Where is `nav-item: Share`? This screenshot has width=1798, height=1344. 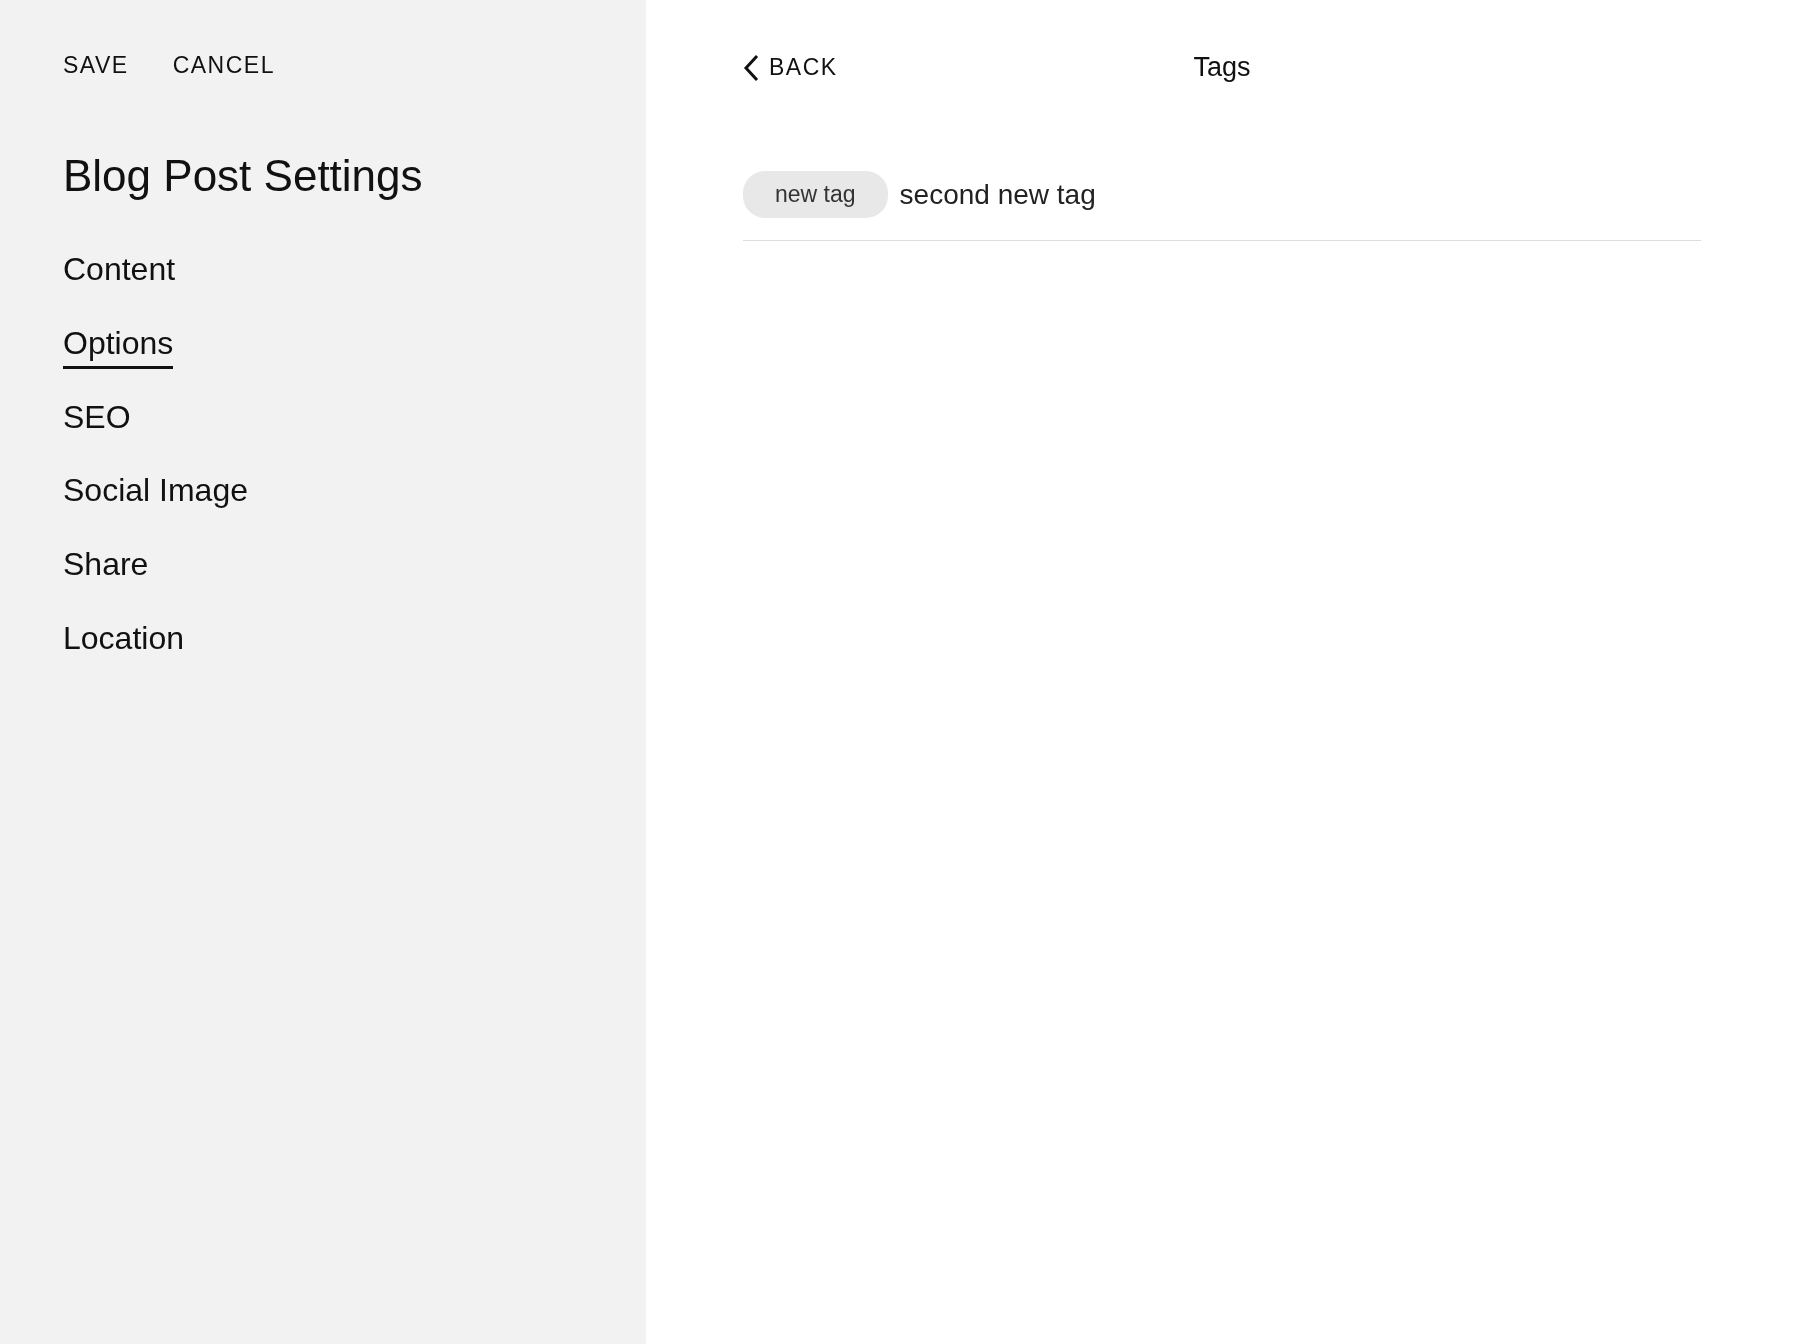
nav-item: Share is located at coordinates (106, 568).